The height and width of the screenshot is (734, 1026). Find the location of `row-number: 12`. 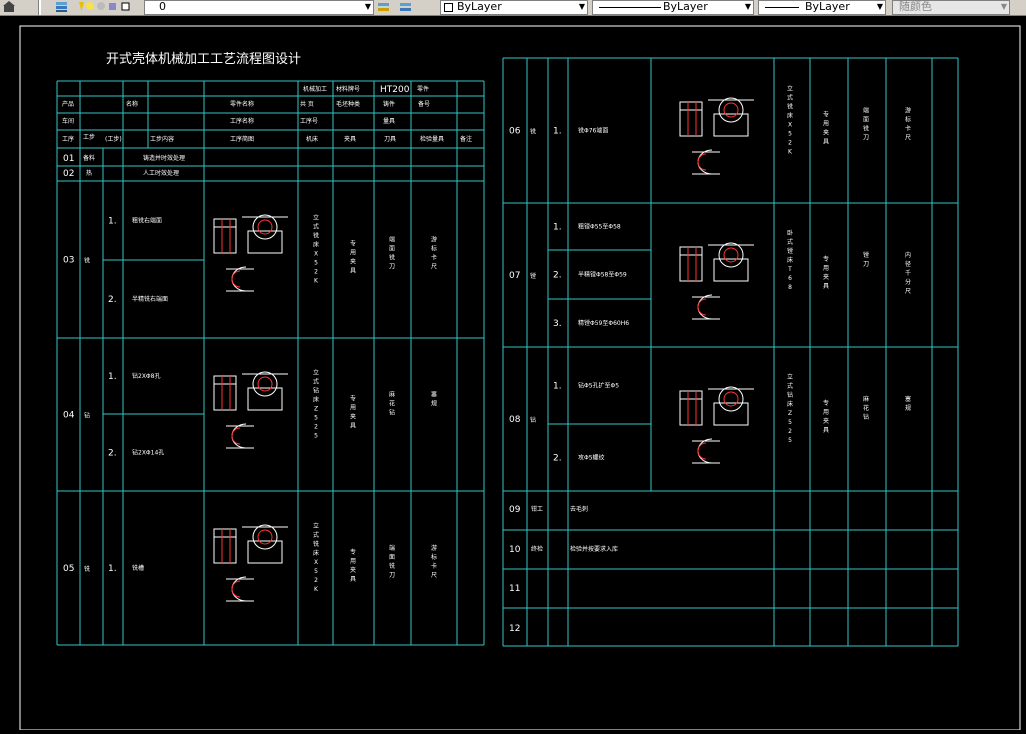

row-number: 12 is located at coordinates (514, 629).